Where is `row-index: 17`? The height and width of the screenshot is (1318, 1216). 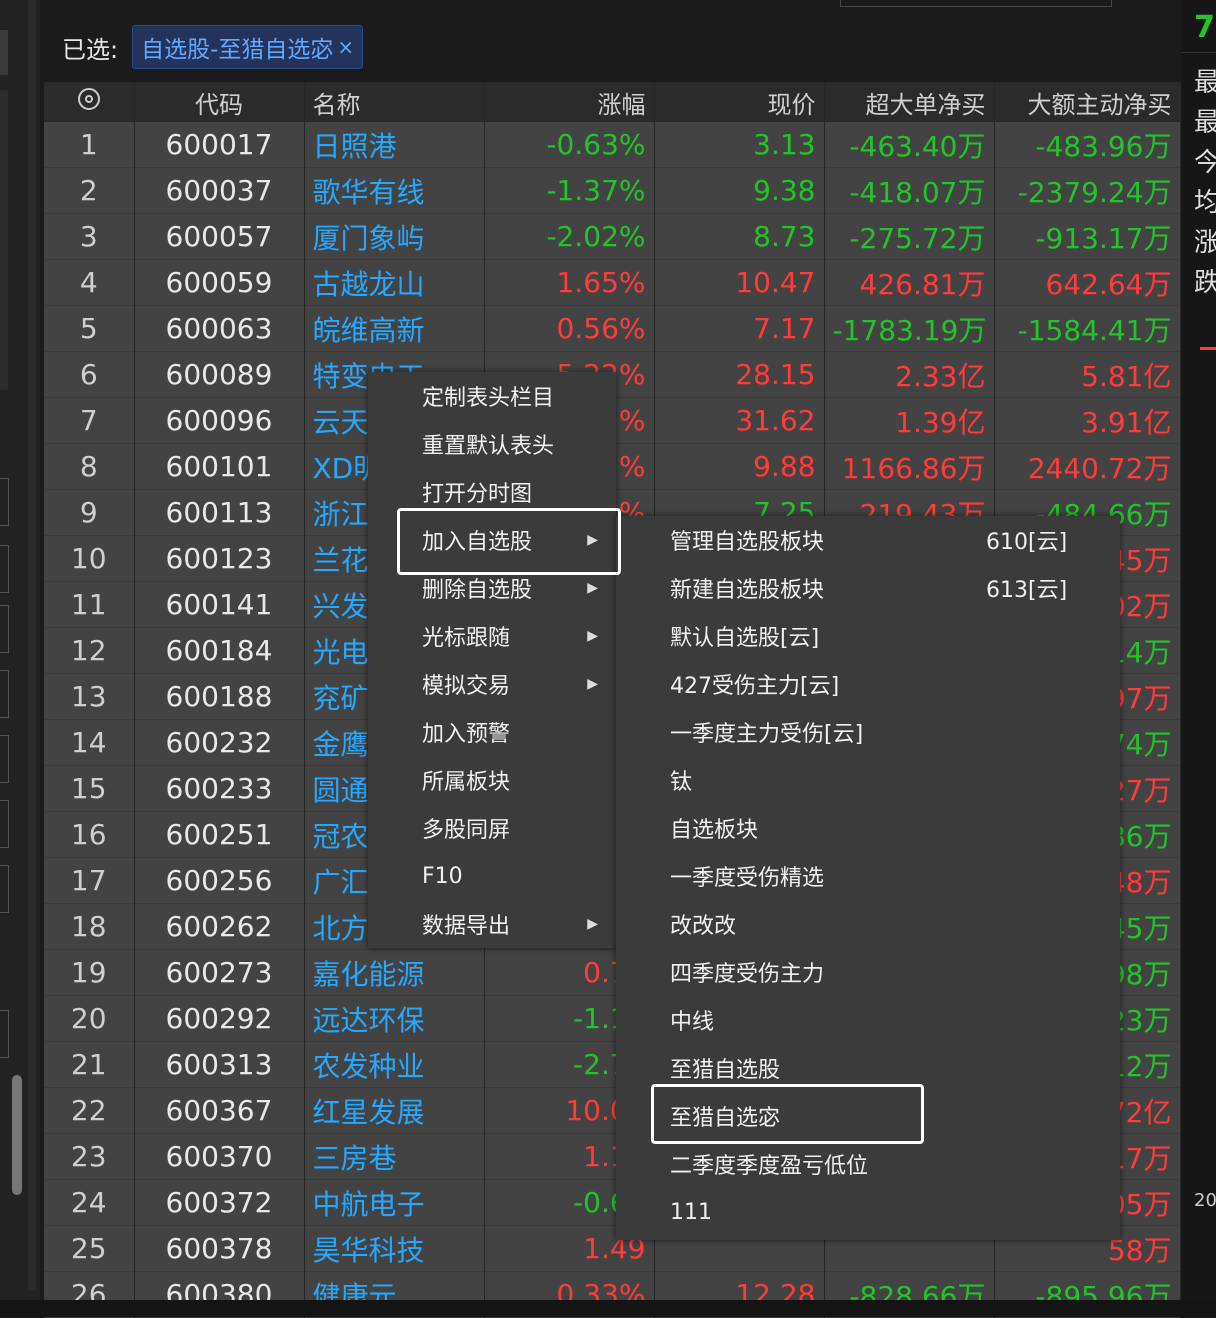
row-index: 17 is located at coordinates (89, 880).